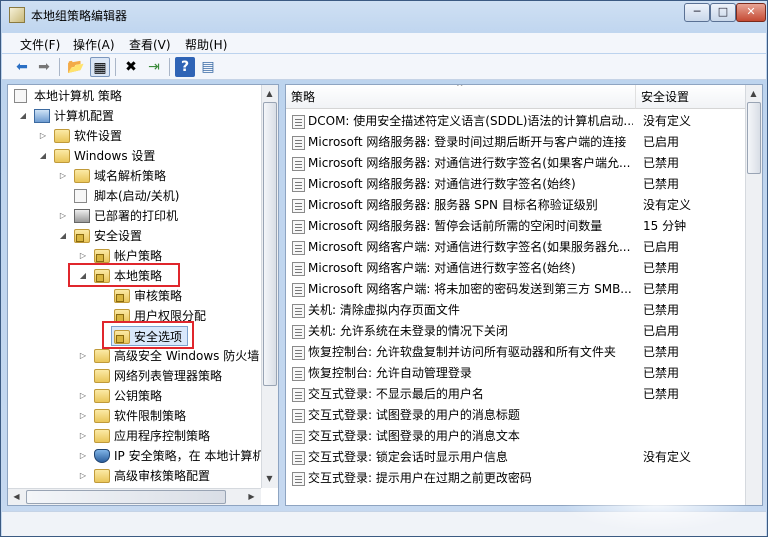 This screenshot has width=768, height=537. I want to click on tree-label: 软件限制策略, so click(150, 416).